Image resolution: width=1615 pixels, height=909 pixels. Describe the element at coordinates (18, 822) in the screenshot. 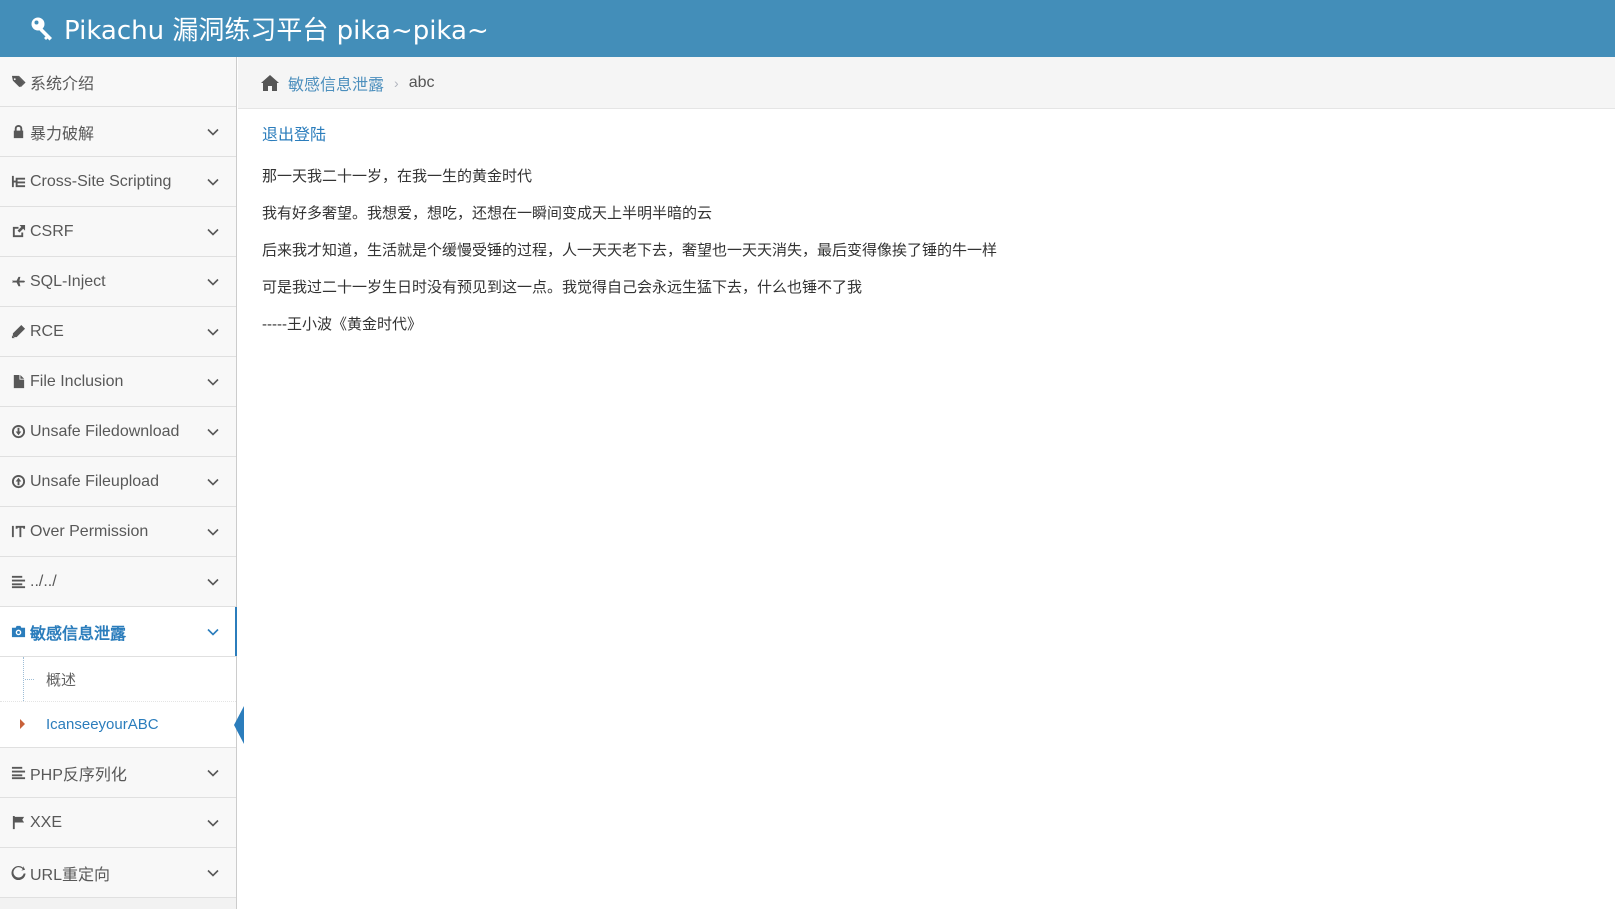

I see `flag-icon` at that location.